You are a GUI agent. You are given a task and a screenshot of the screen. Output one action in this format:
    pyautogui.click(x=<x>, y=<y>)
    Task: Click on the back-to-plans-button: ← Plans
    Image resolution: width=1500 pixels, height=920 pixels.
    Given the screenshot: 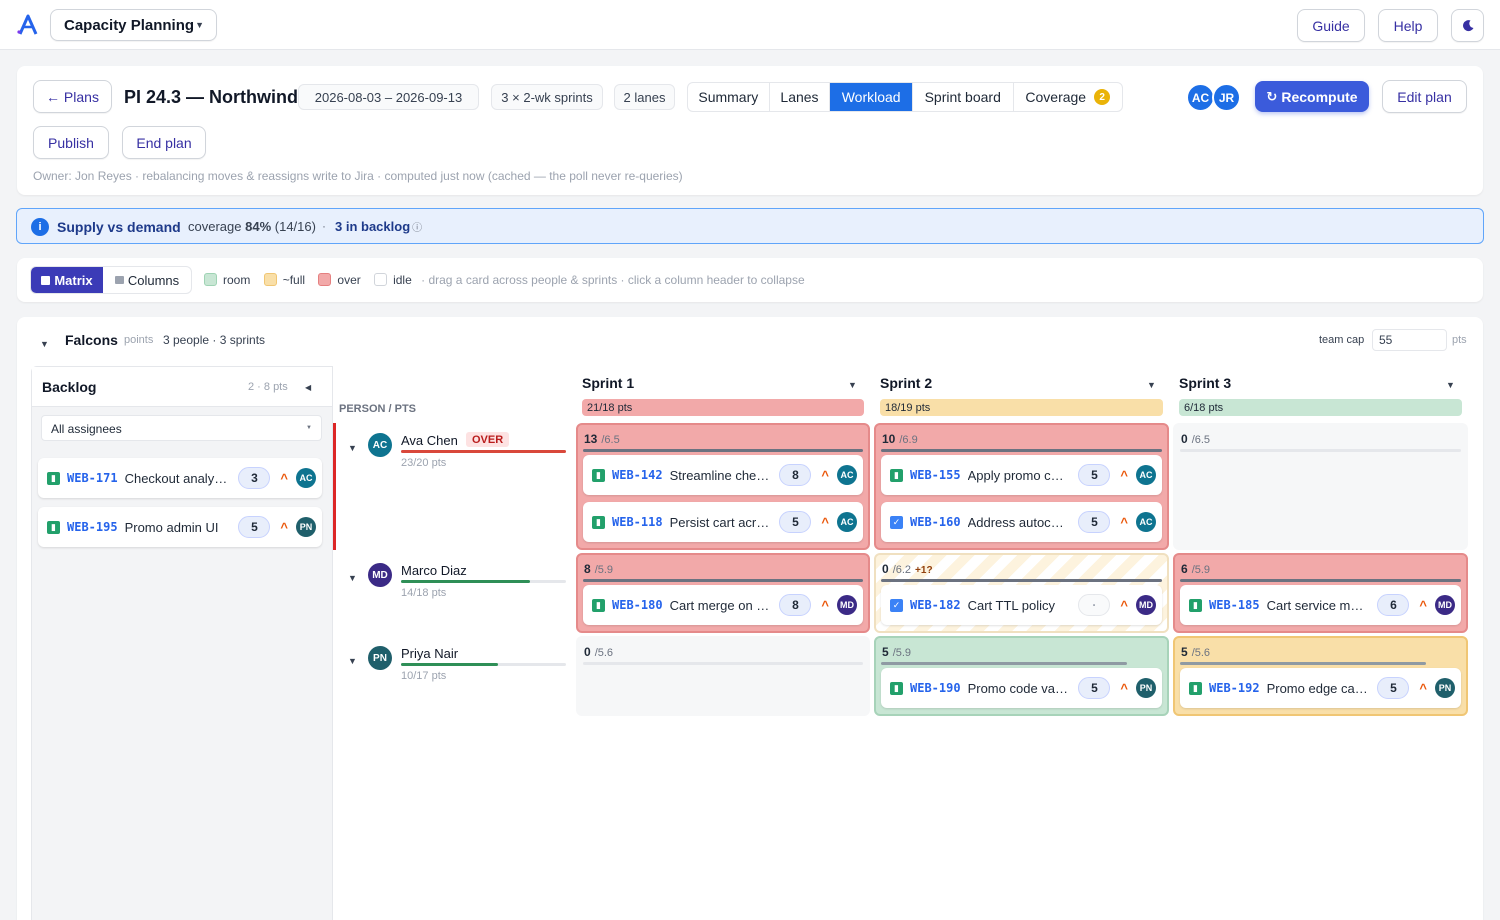 What is the action you would take?
    pyautogui.click(x=72, y=96)
    